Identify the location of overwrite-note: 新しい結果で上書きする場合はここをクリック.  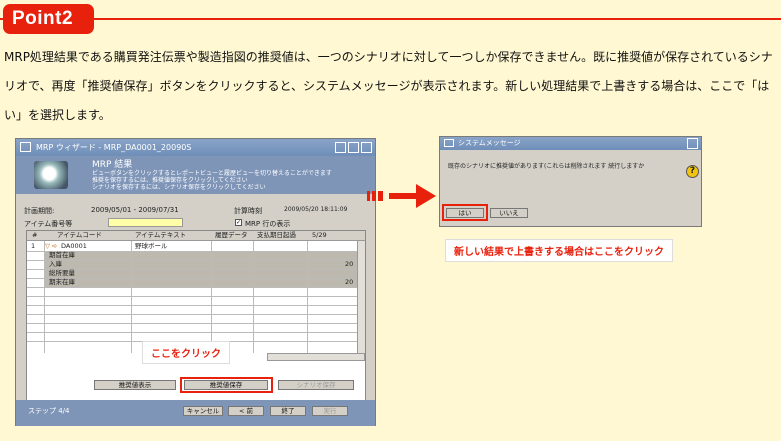
(559, 250).